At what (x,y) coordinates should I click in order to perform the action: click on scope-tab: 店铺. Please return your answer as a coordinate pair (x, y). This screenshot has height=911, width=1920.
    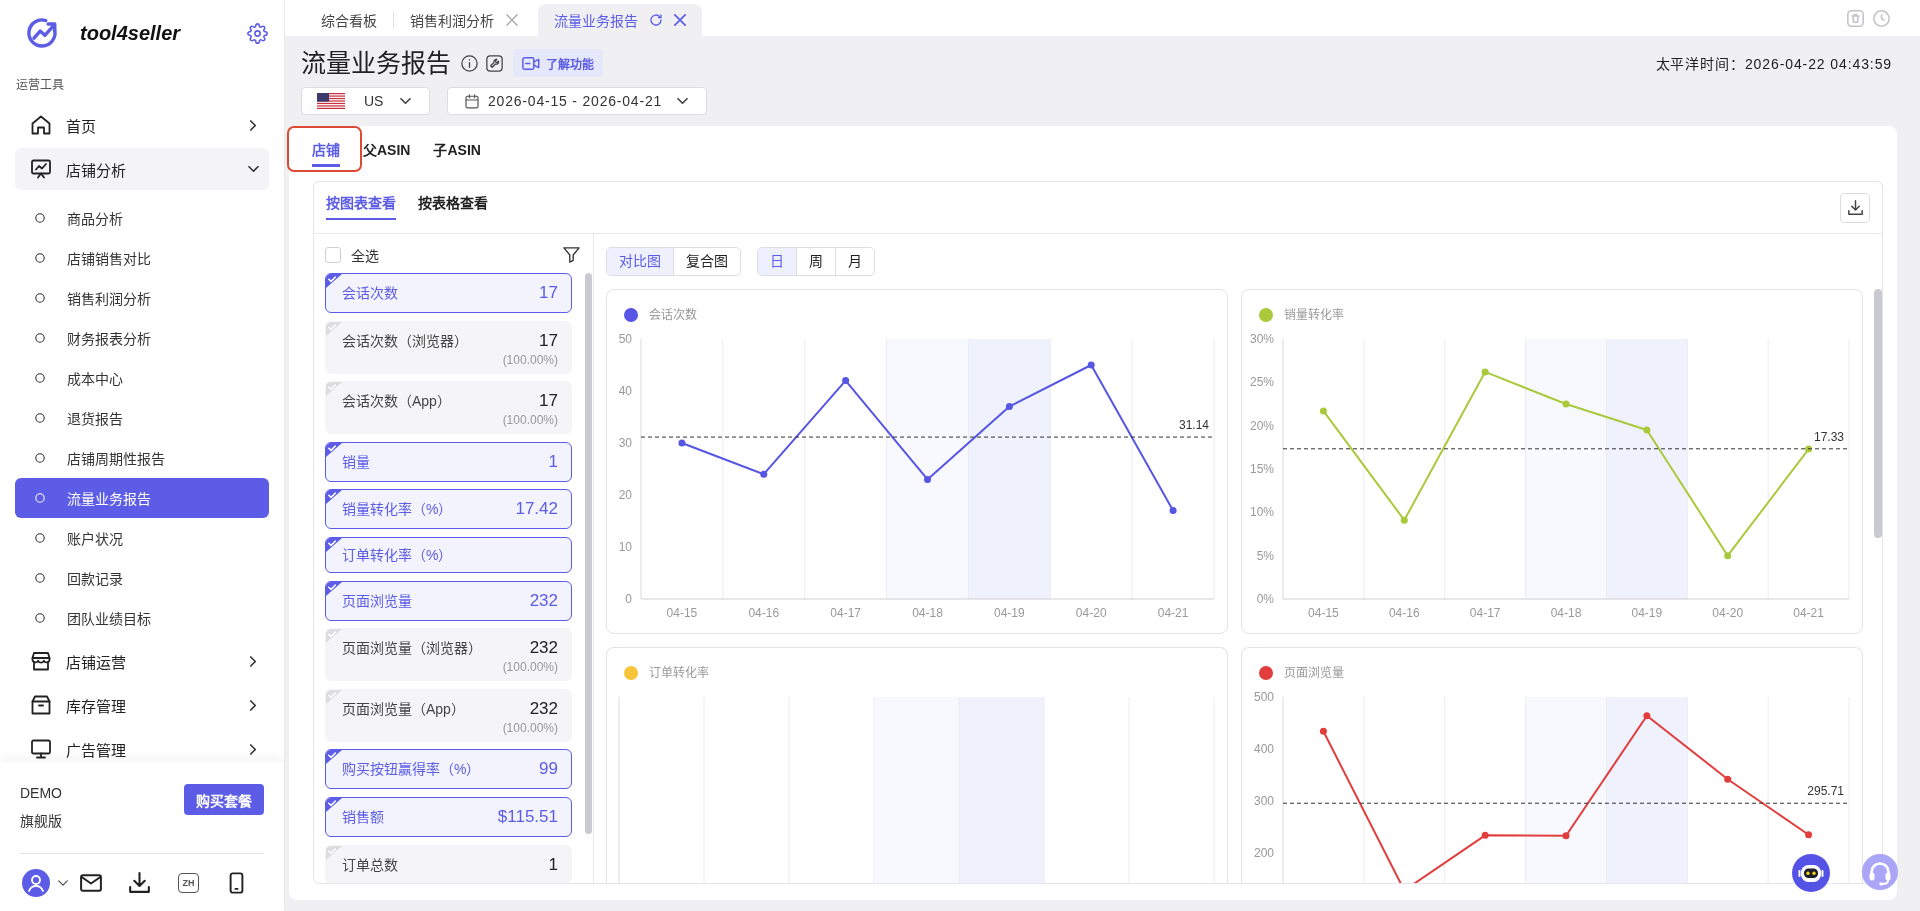
    Looking at the image, I should click on (326, 146).